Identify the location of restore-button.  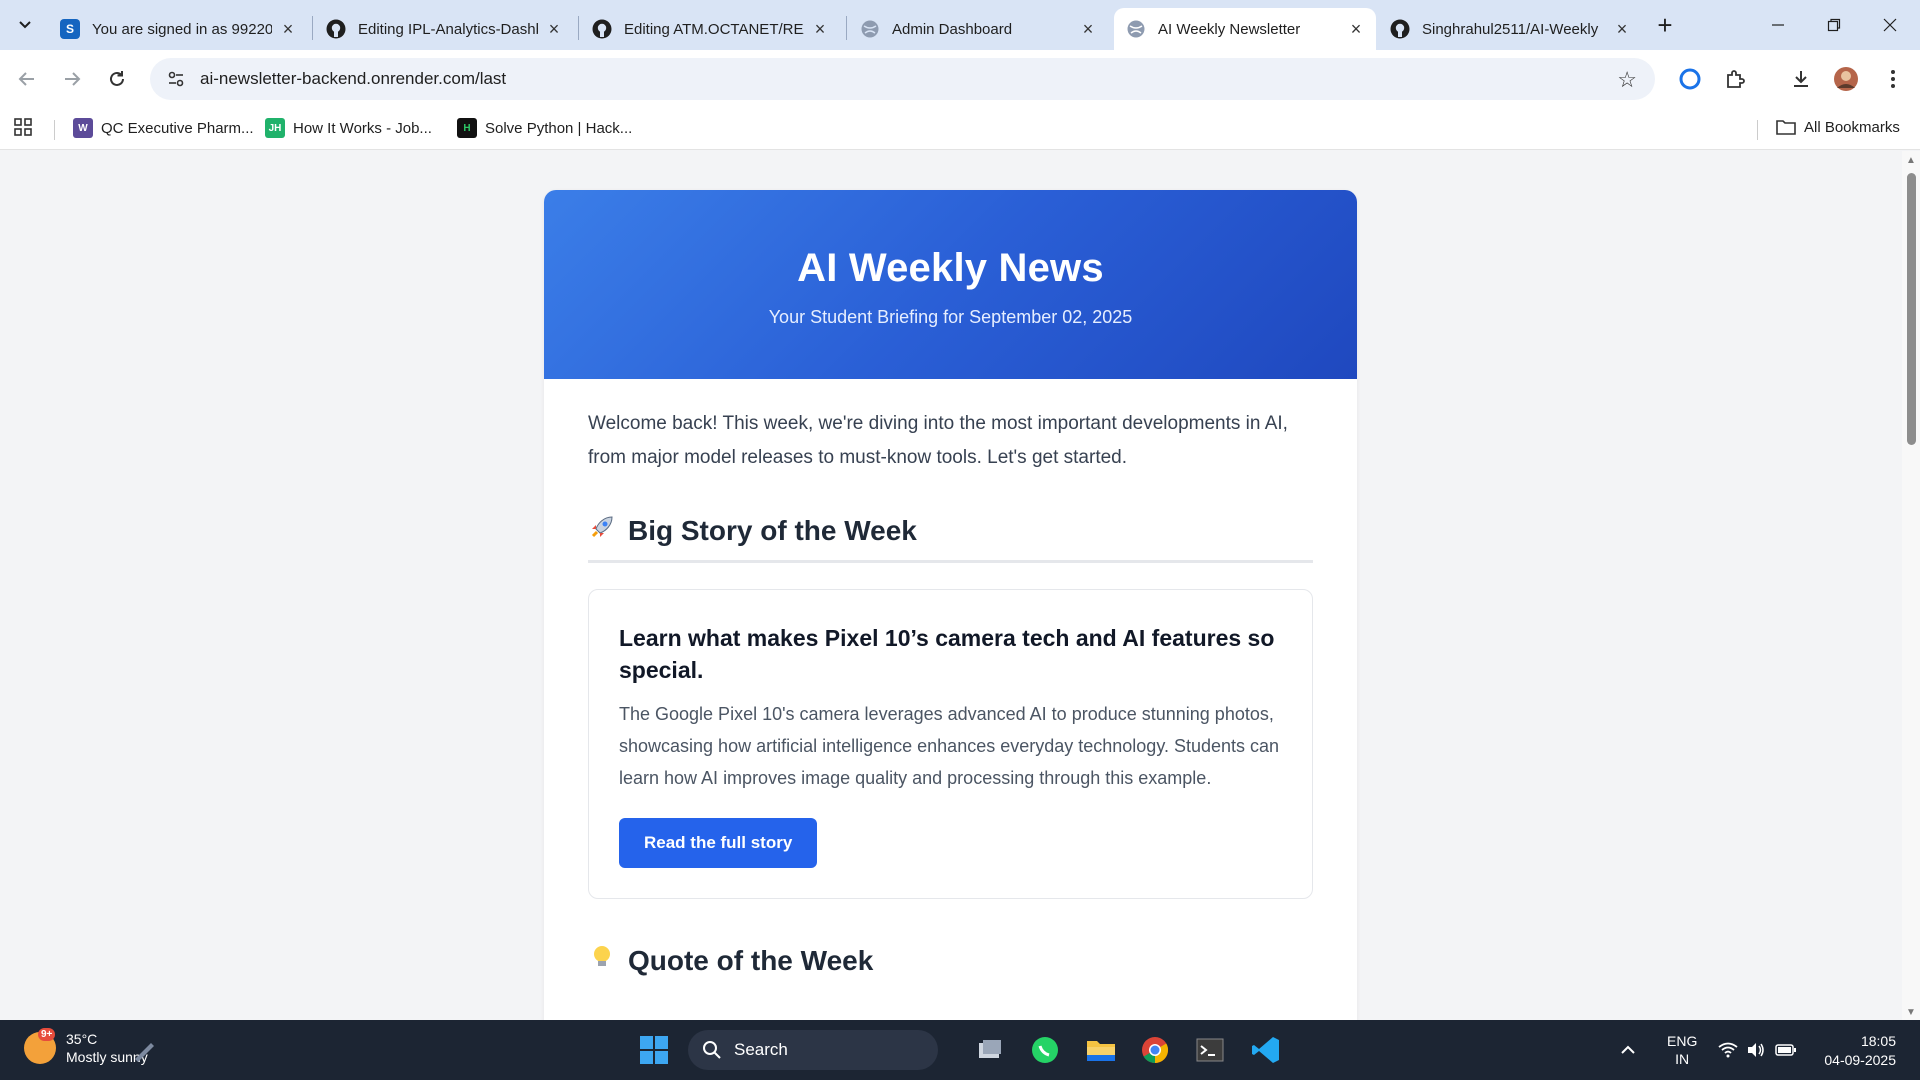
(1834, 25).